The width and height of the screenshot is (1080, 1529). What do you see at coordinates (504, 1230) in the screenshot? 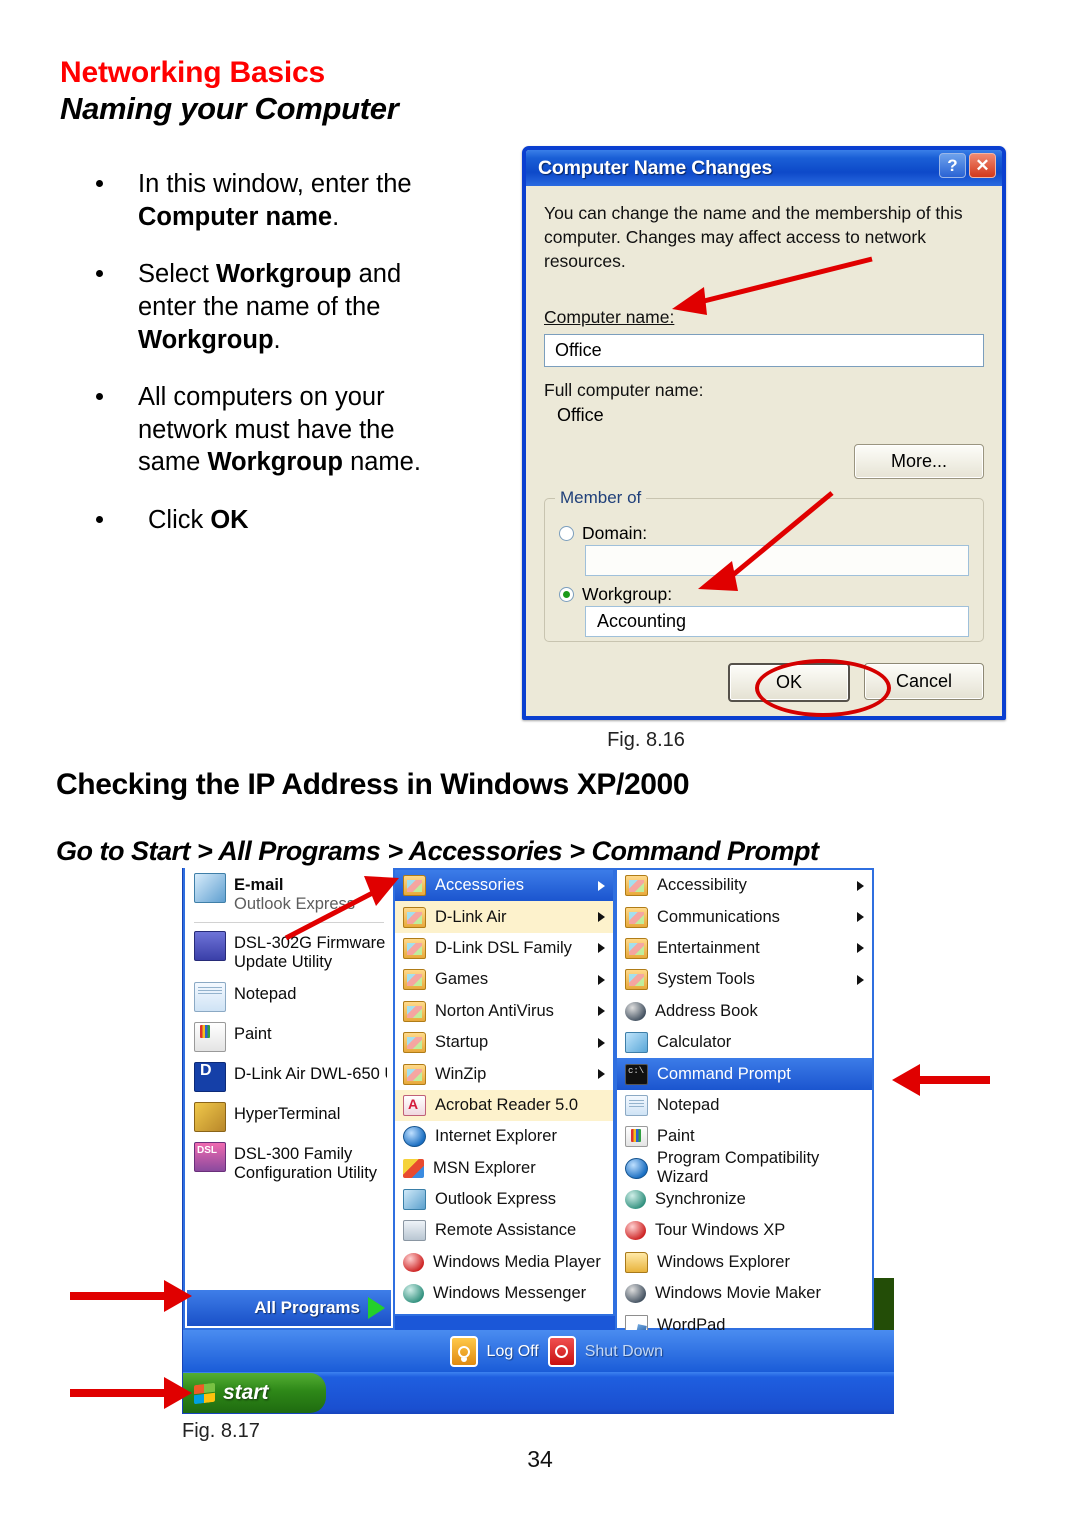
I see `menu-item-remote-assistance: Remote Assistance` at bounding box center [504, 1230].